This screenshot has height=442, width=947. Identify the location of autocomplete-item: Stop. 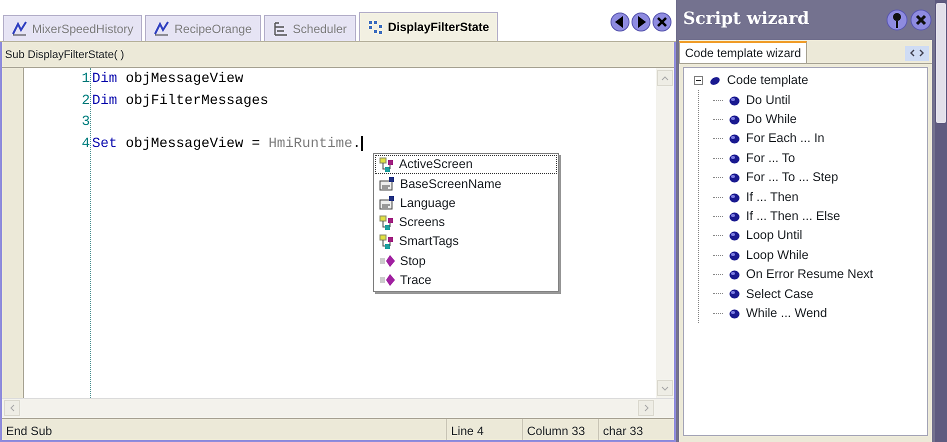
(466, 261).